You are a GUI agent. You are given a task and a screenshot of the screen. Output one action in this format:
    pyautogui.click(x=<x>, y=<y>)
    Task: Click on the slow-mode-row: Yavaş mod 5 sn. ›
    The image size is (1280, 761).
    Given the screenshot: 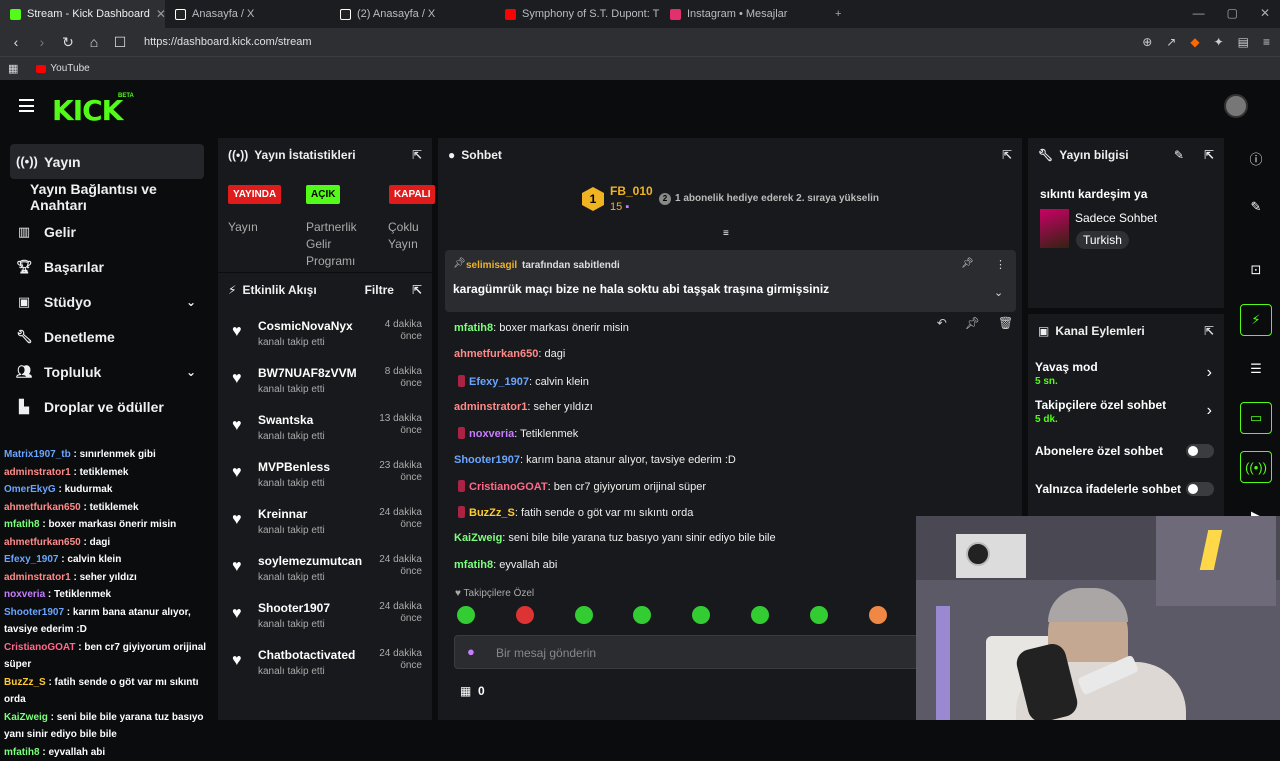 What is the action you would take?
    pyautogui.click(x=1127, y=373)
    